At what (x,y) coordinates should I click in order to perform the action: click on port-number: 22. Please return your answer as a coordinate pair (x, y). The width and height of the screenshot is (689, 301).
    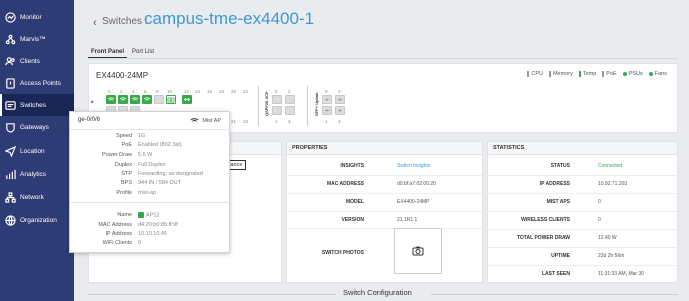
    Looking at the image, I should click on (246, 91).